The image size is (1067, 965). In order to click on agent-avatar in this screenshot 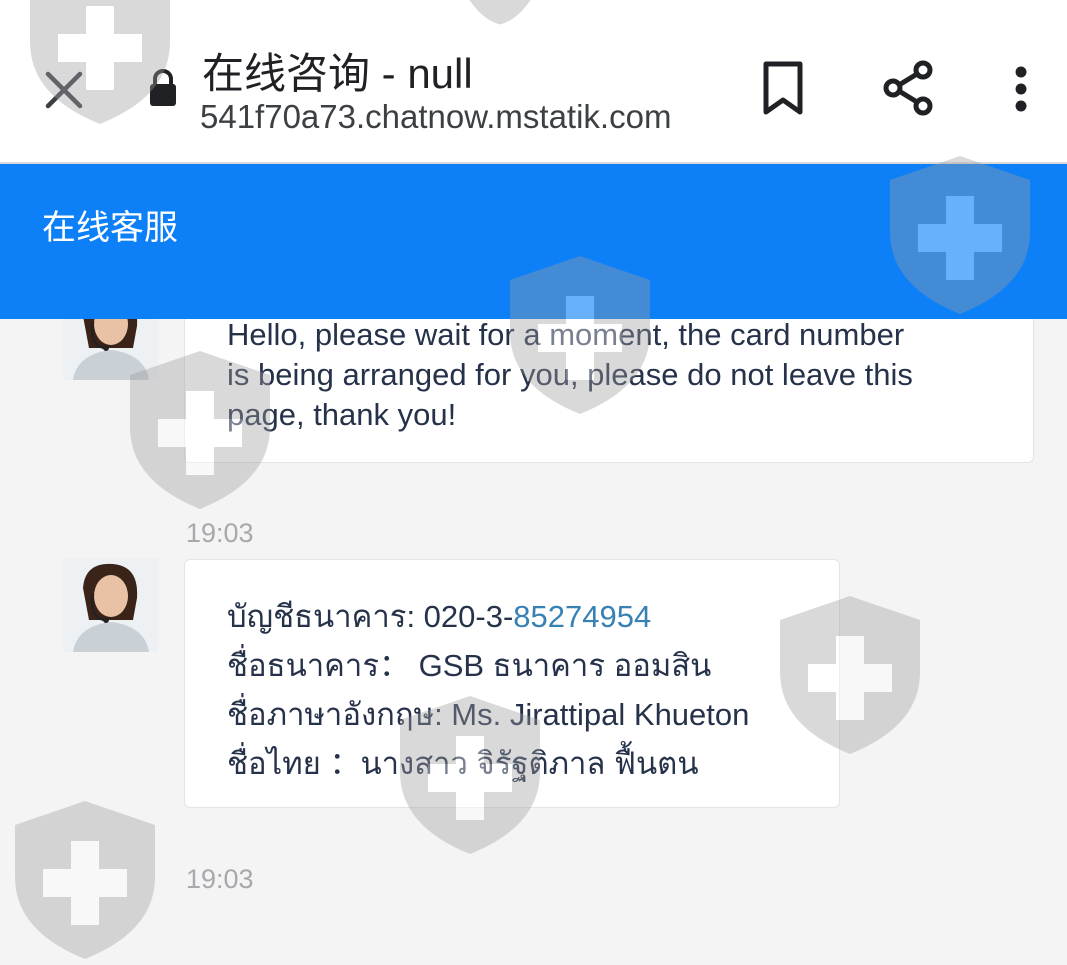, I will do `click(110, 605)`.